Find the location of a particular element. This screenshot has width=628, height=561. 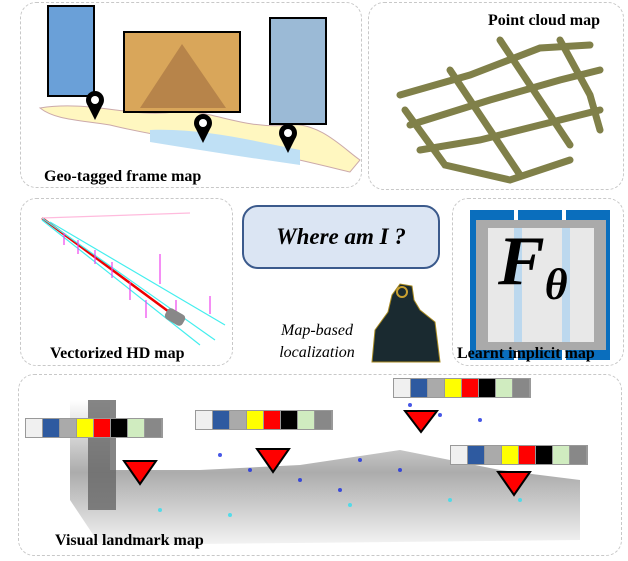

question-text: Where am I ? is located at coordinates (341, 236).